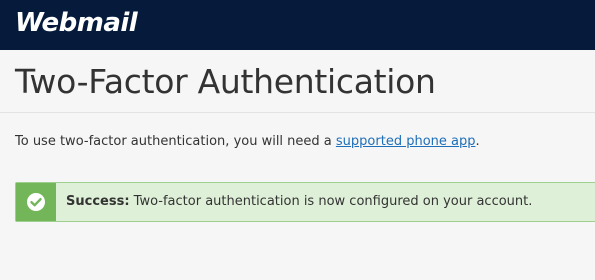 The height and width of the screenshot is (280, 595). What do you see at coordinates (406, 141) in the screenshot?
I see `supported-phone-app-link: supported phone app` at bounding box center [406, 141].